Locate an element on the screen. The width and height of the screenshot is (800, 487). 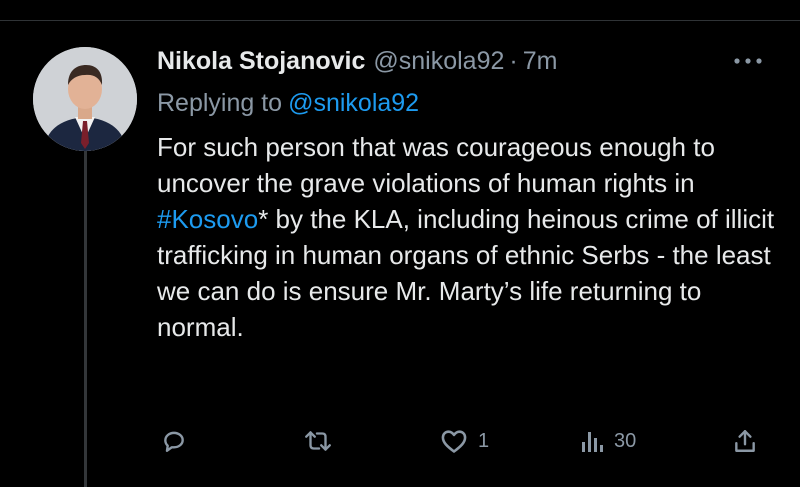
share-button is located at coordinates (745, 441).